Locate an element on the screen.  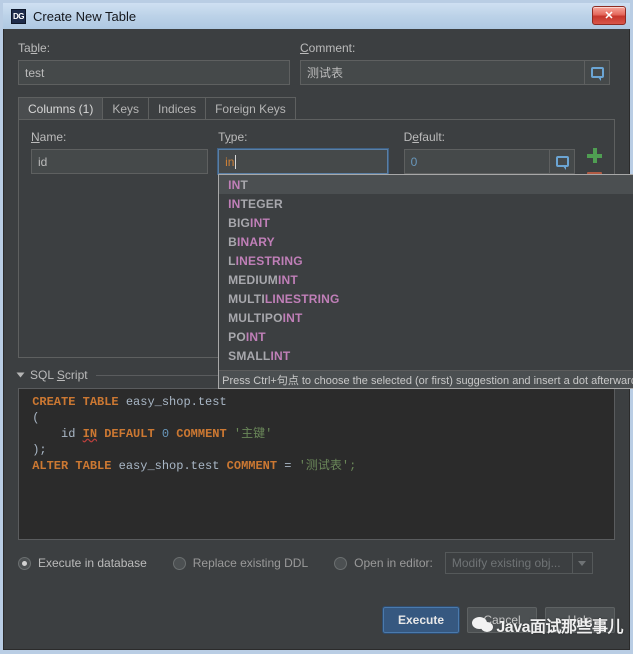
tab-columns-label: Columns (1) is located at coordinates (61, 108).